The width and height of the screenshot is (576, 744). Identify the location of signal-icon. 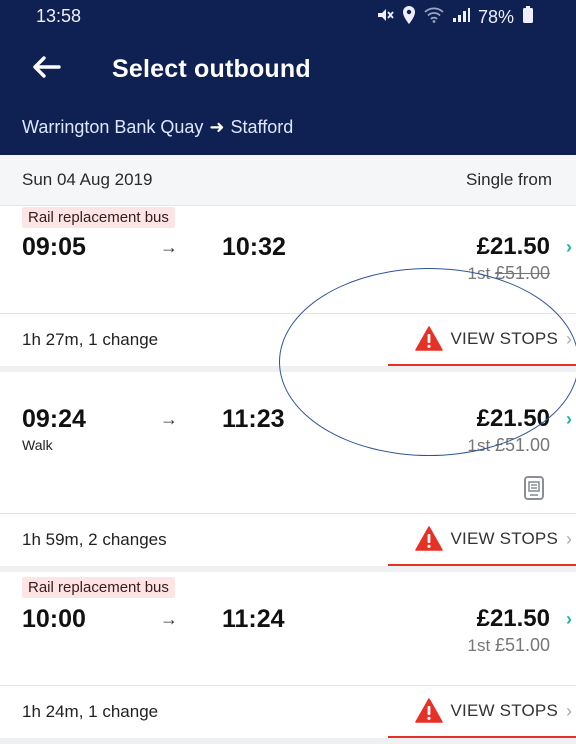
(461, 17).